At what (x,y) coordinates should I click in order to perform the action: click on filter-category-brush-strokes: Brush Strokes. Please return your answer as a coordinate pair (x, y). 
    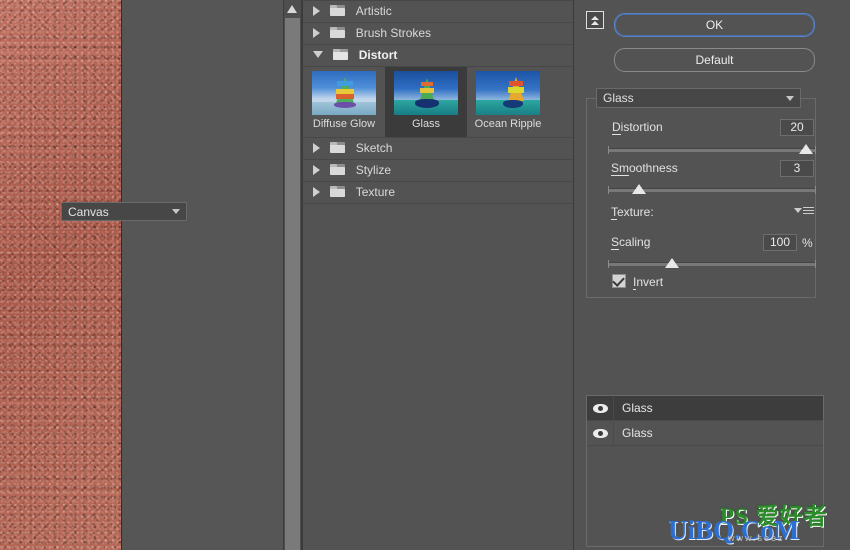
    Looking at the image, I should click on (438, 34).